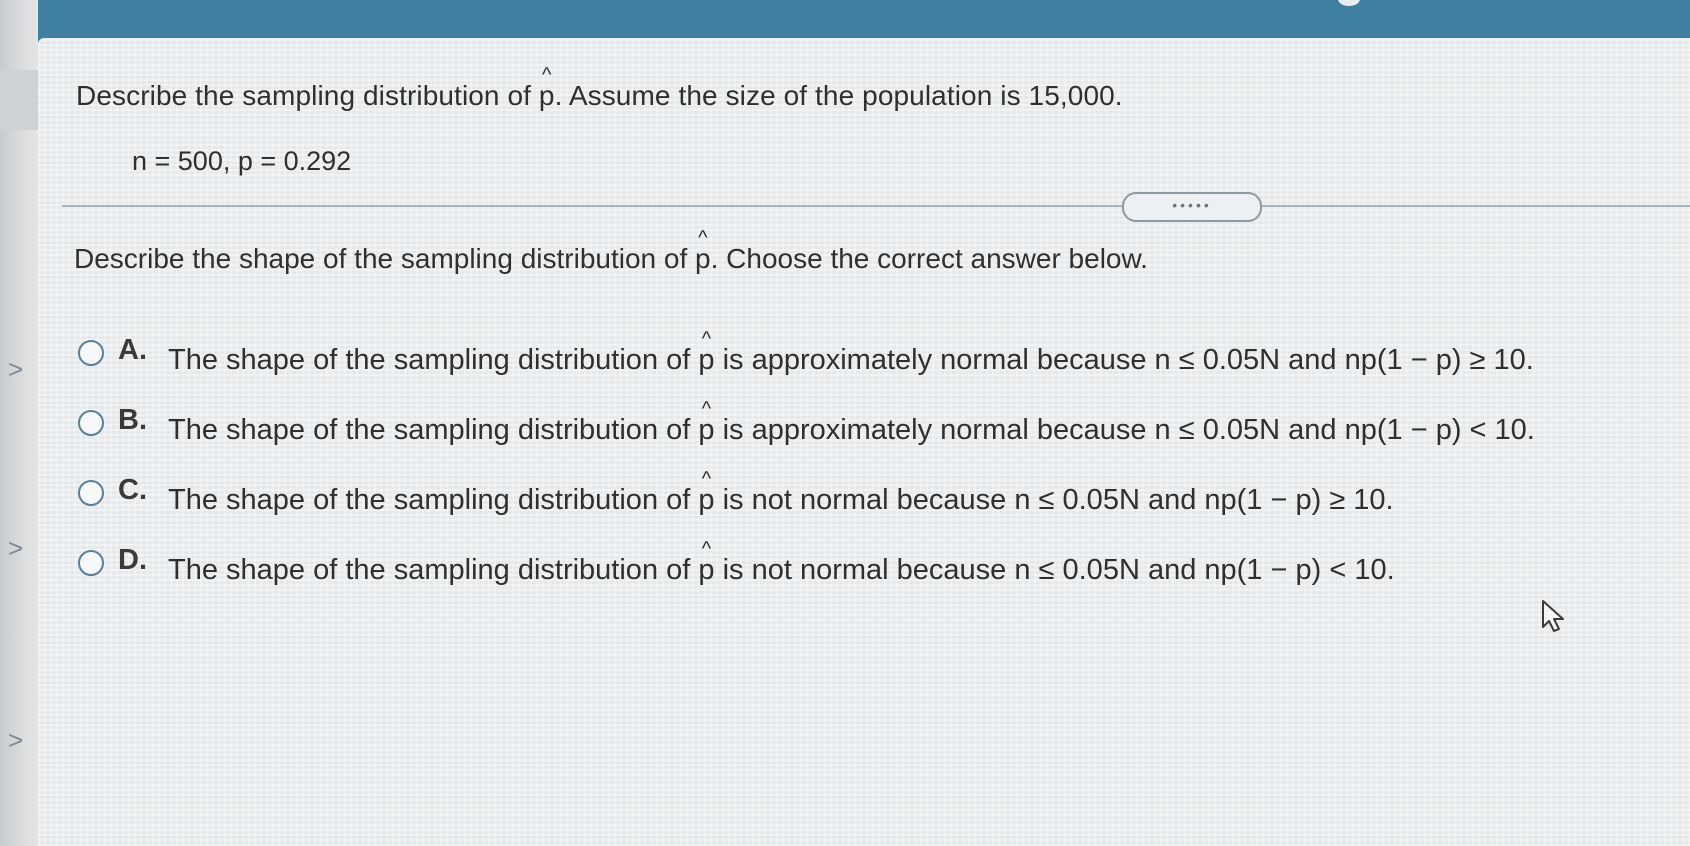 This screenshot has height=846, width=1690. I want to click on instruction-suffix: . Choose the correct answer below., so click(929, 258).